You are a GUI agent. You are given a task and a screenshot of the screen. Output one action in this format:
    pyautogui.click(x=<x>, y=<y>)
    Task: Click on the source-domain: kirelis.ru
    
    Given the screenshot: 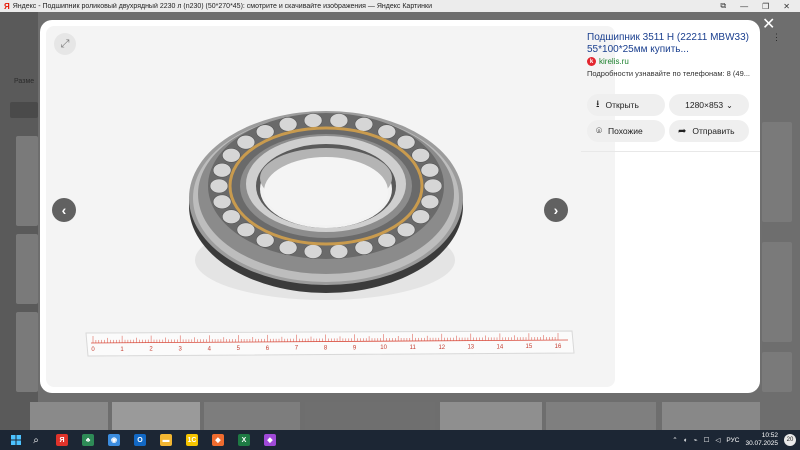 What is the action you would take?
    pyautogui.click(x=614, y=61)
    